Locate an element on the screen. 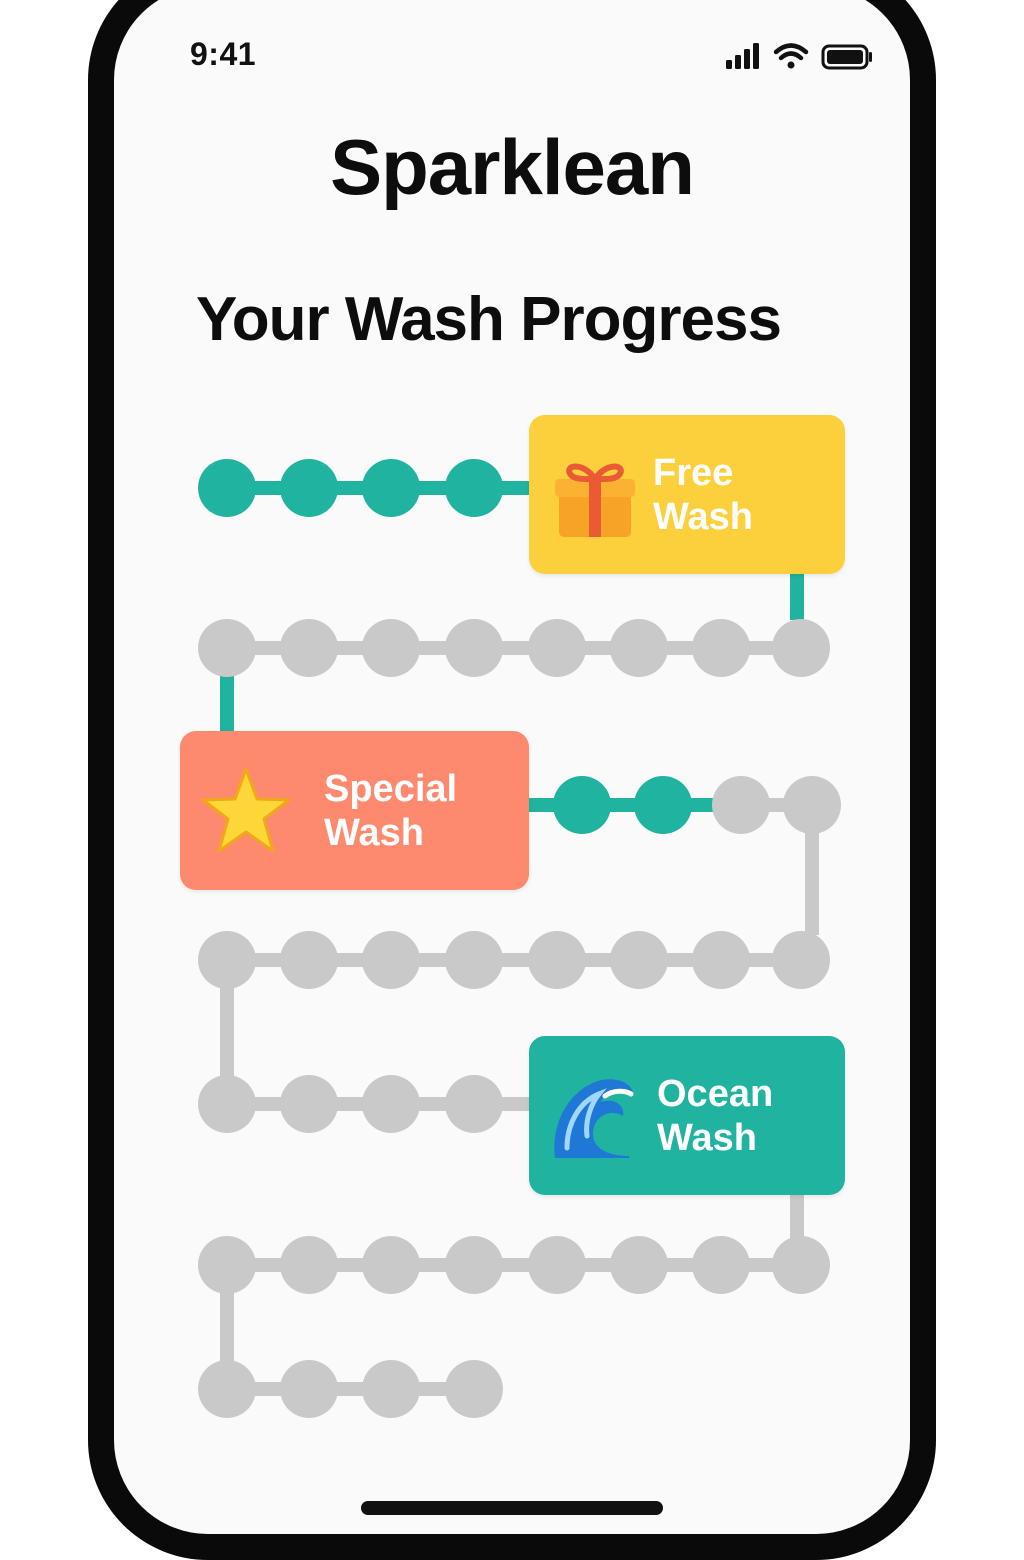 Image resolution: width=1024 pixels, height=1560 pixels. reward-free-wash: Free Wash is located at coordinates (687, 494).